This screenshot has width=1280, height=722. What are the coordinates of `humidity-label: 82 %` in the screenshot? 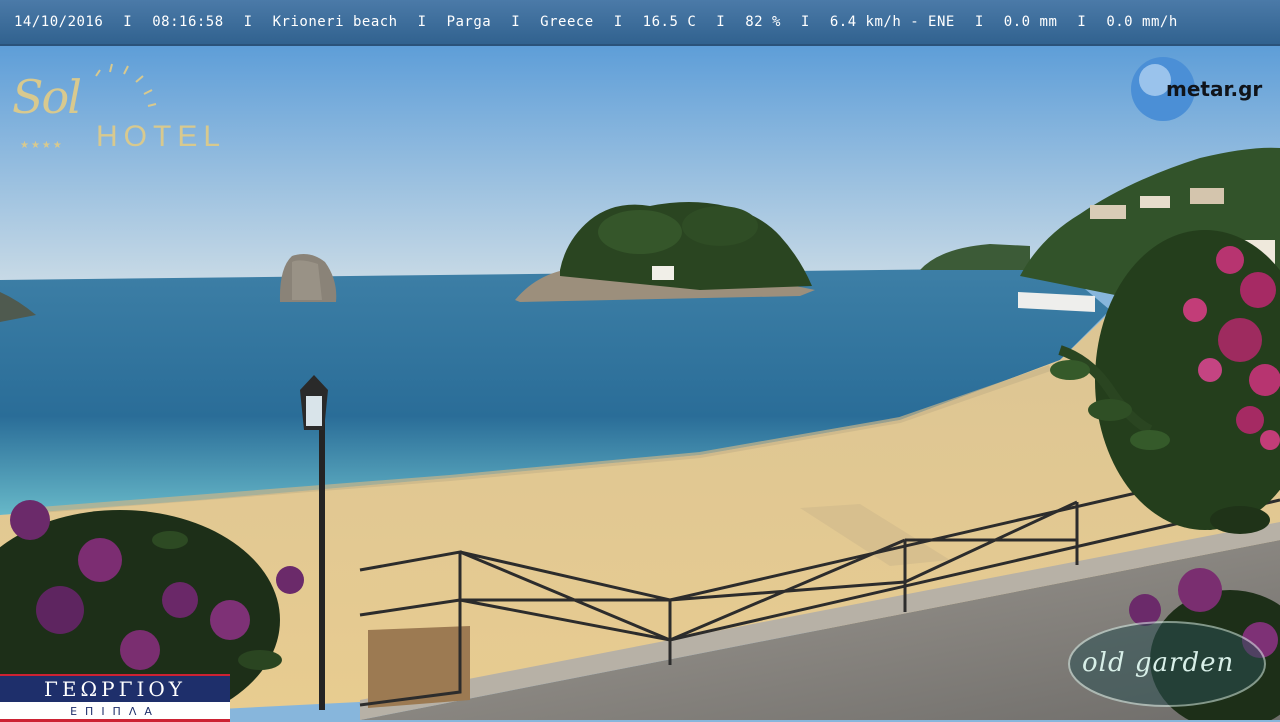 It's located at (763, 22).